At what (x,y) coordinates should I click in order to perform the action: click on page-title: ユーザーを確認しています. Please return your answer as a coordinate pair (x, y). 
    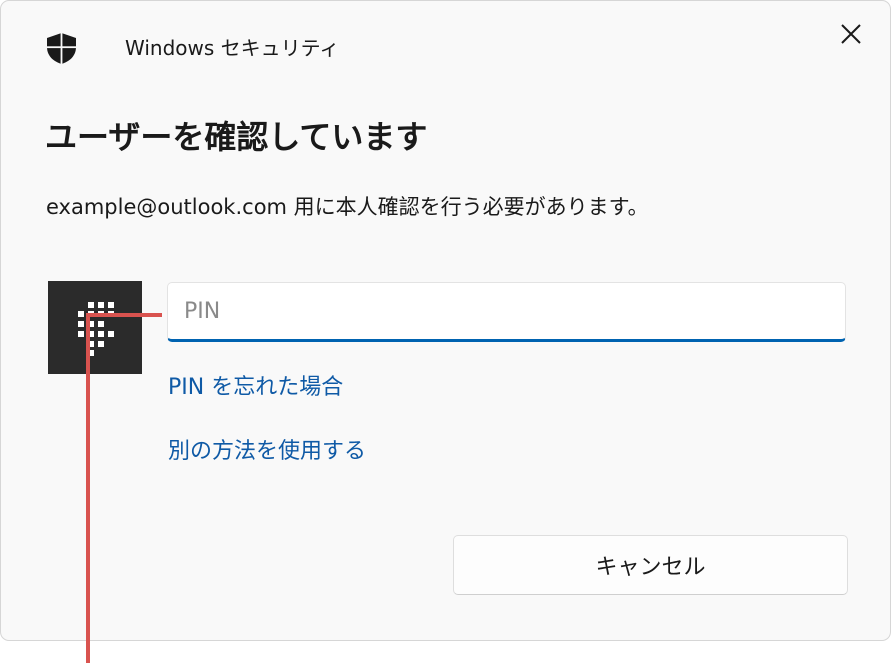
    Looking at the image, I should click on (236, 137).